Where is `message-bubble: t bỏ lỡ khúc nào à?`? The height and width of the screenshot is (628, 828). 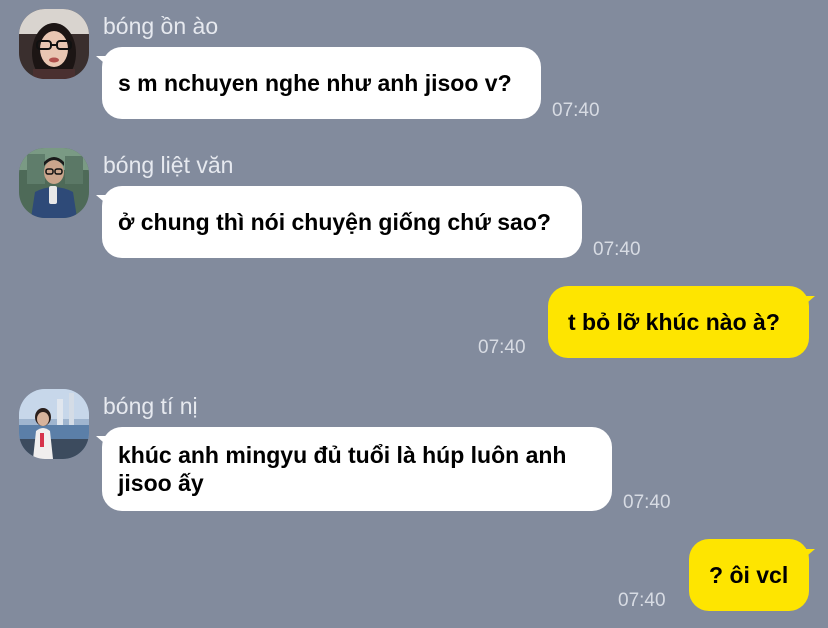 message-bubble: t bỏ lỡ khúc nào à? is located at coordinates (678, 322).